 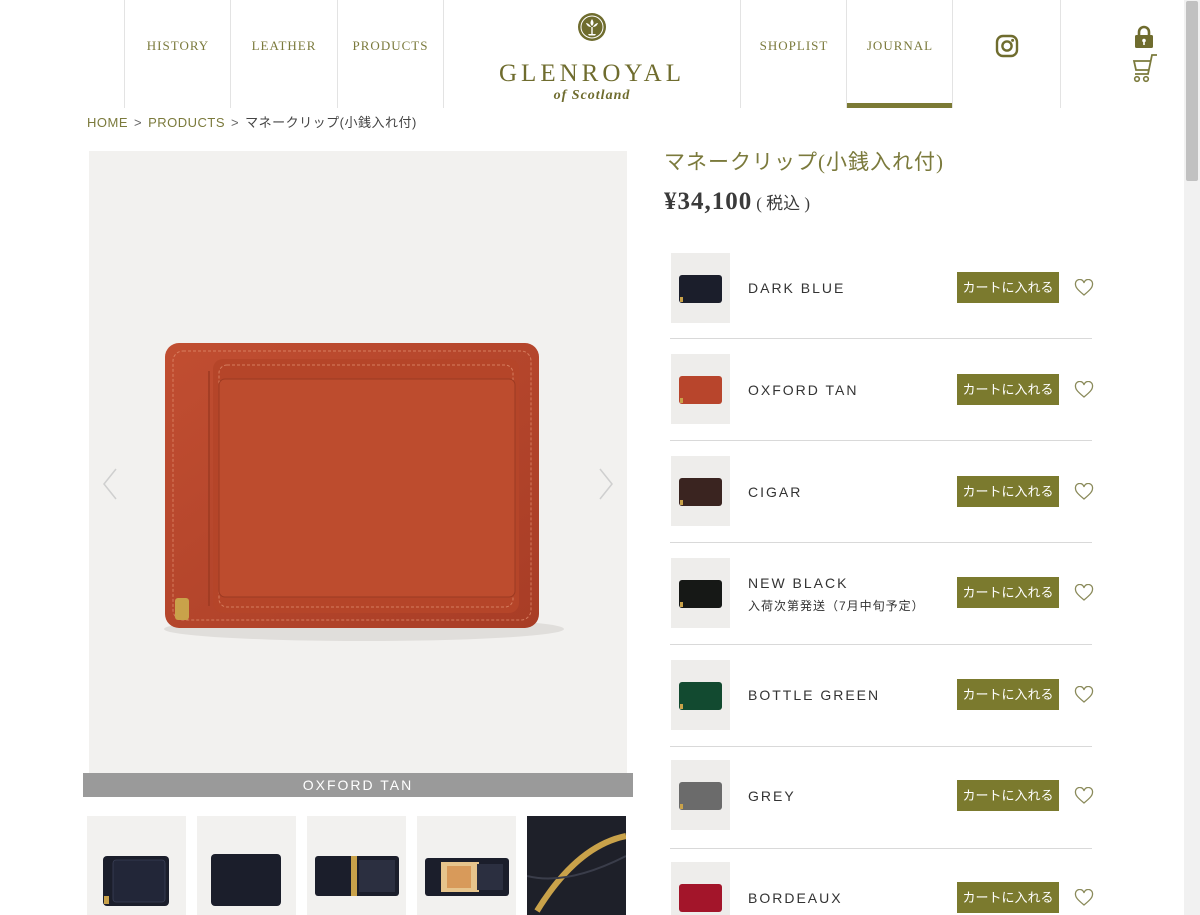 What do you see at coordinates (814, 695) in the screenshot?
I see `variant-name: BOTTLE GREEN` at bounding box center [814, 695].